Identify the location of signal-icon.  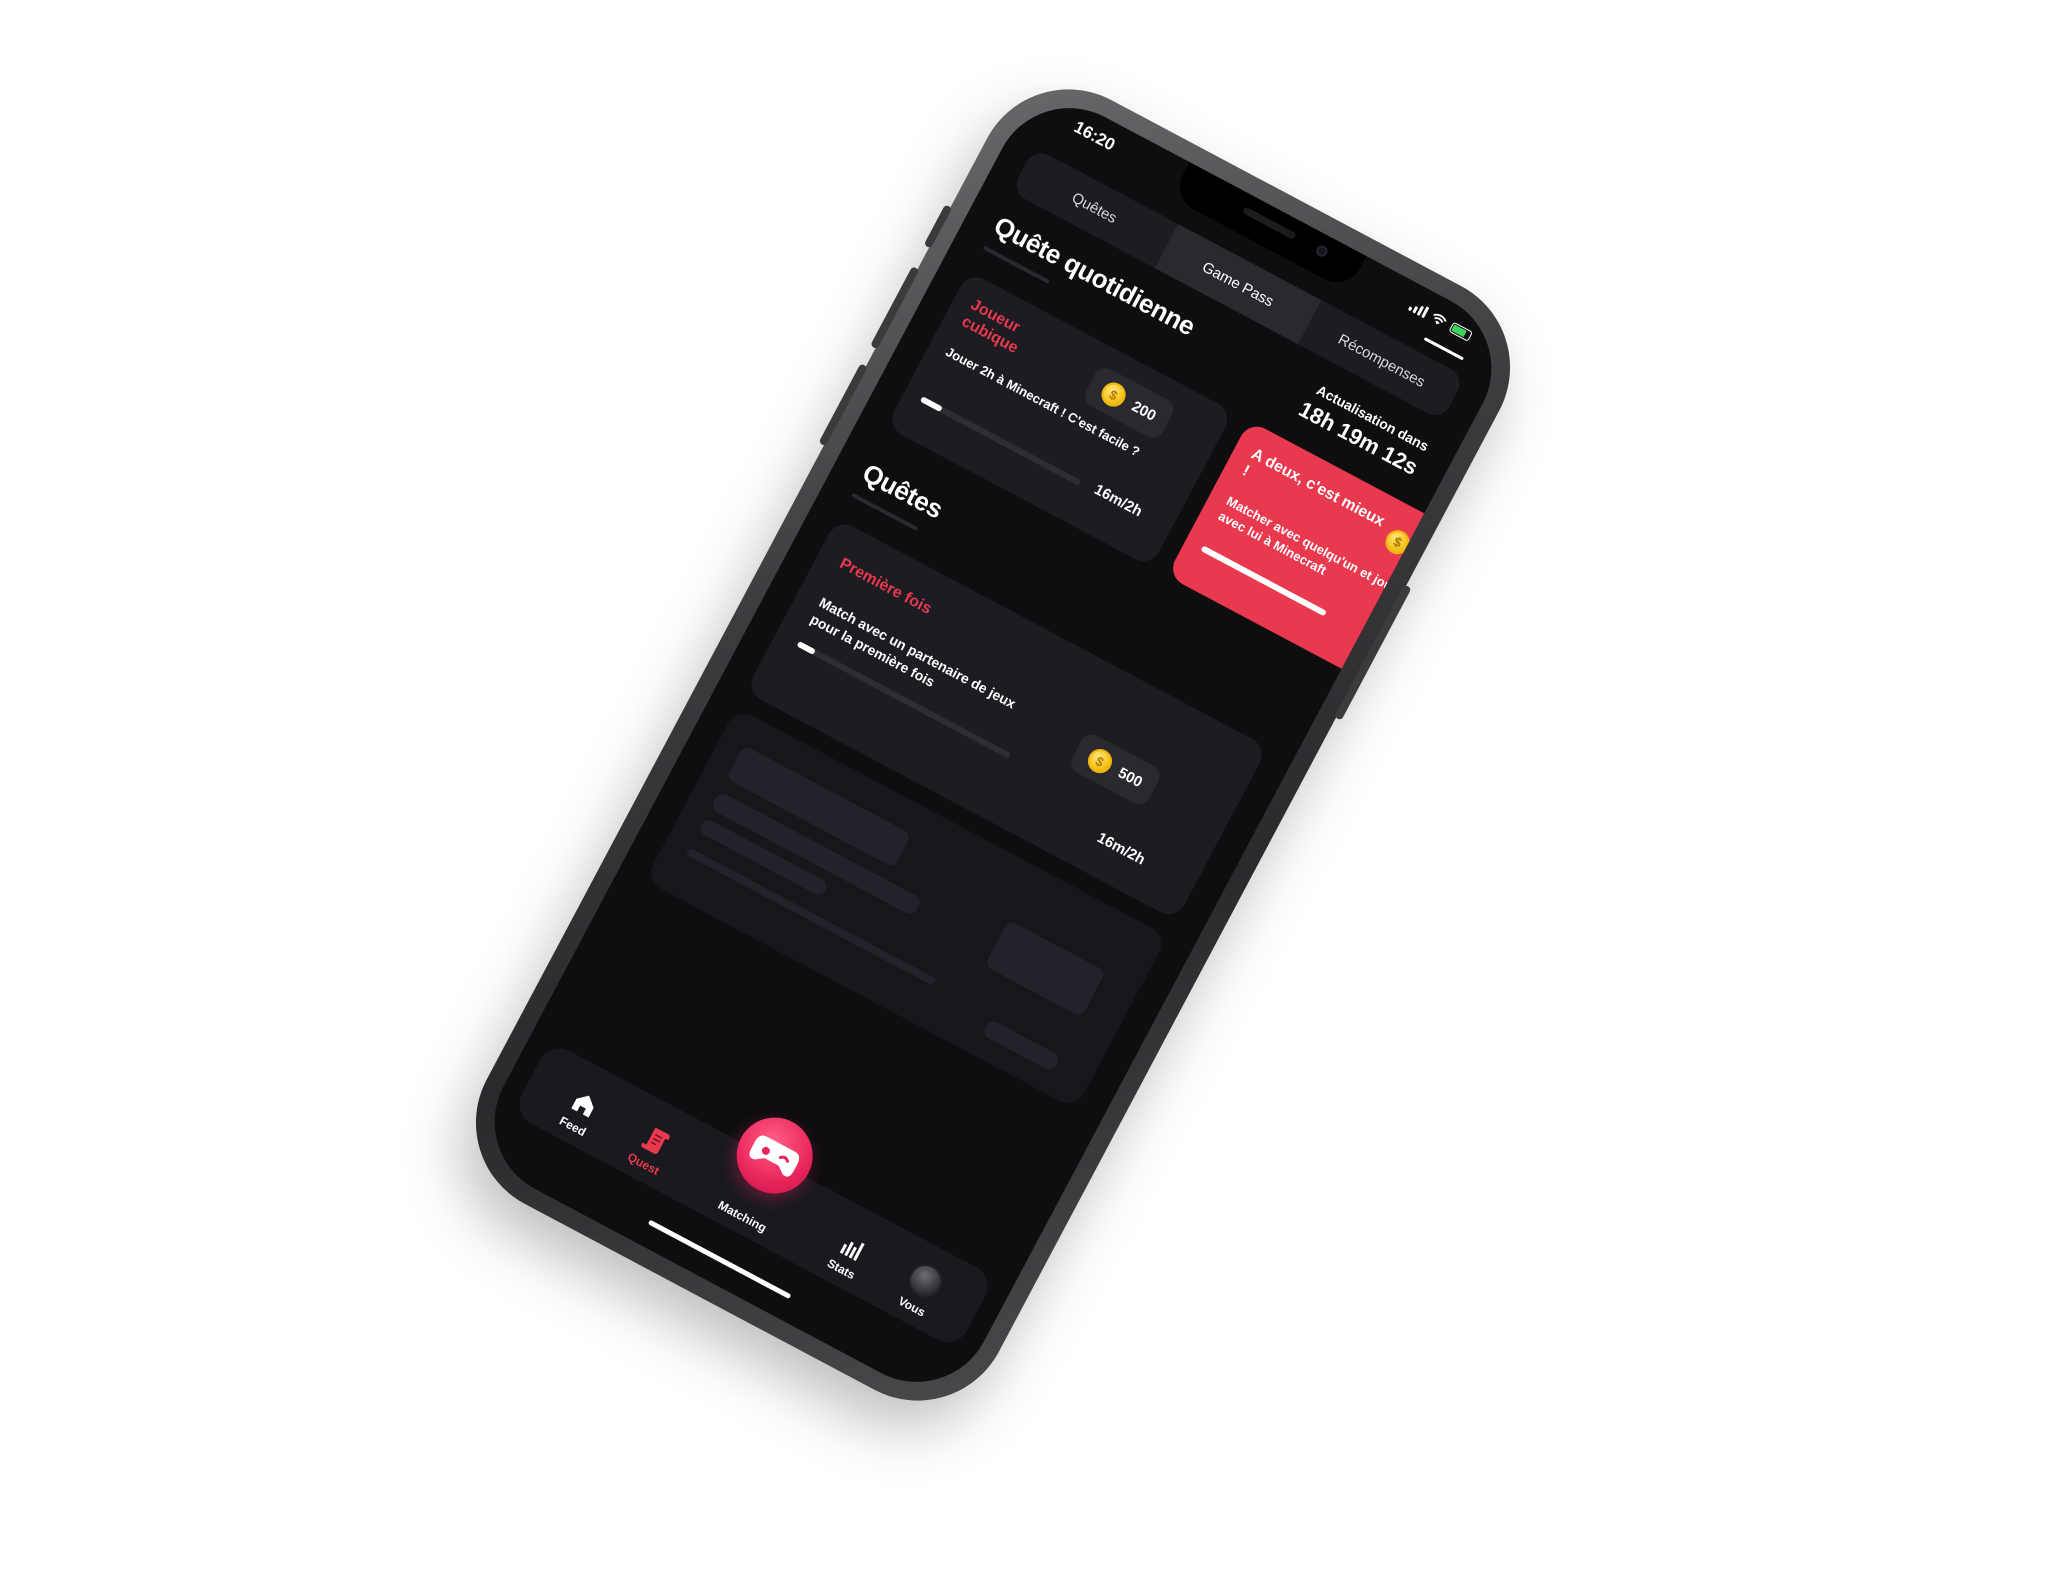
(1418, 309).